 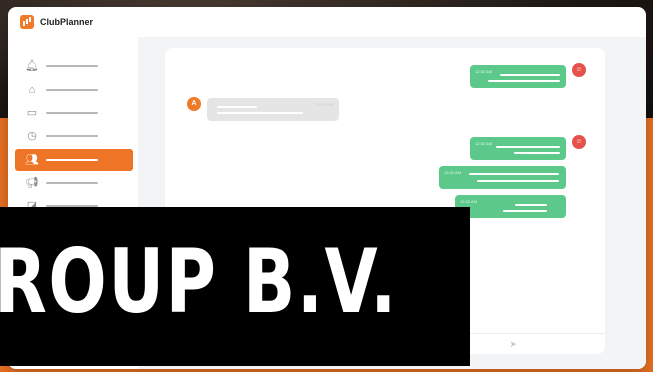 What do you see at coordinates (327, 22) in the screenshot?
I see `title-bar: ClubPlanner` at bounding box center [327, 22].